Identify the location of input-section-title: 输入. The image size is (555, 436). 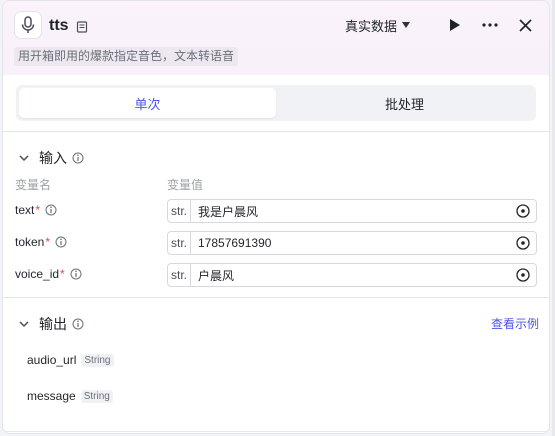
(53, 158).